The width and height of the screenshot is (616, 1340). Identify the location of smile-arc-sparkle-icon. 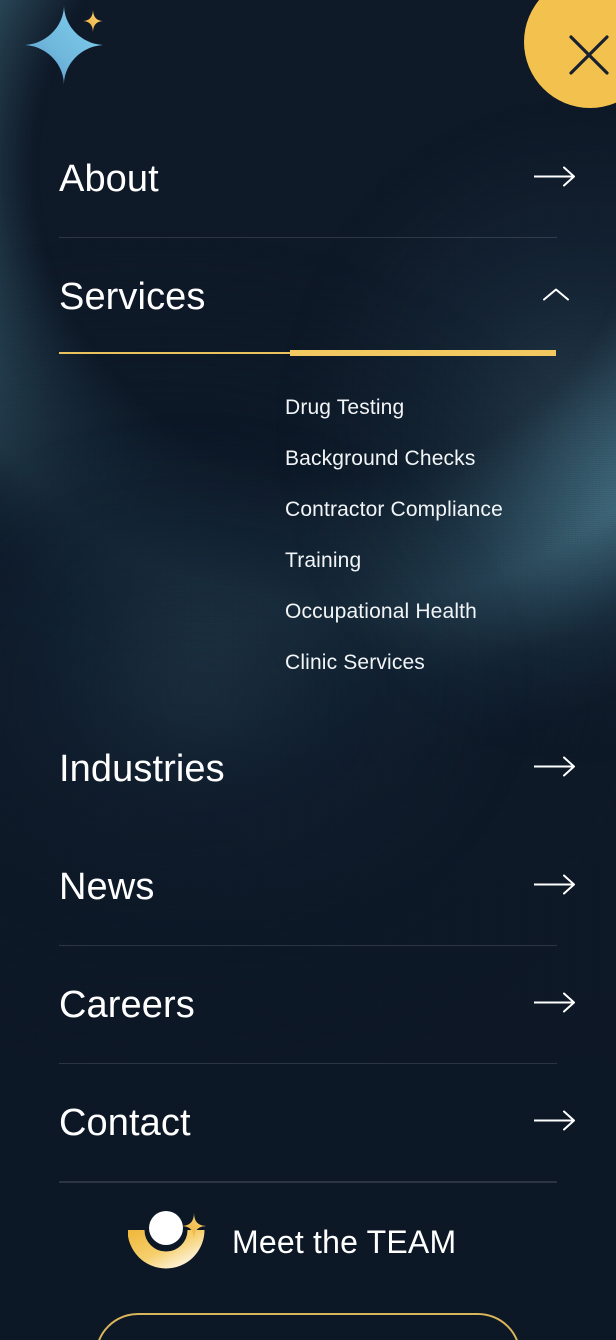
(170, 1242).